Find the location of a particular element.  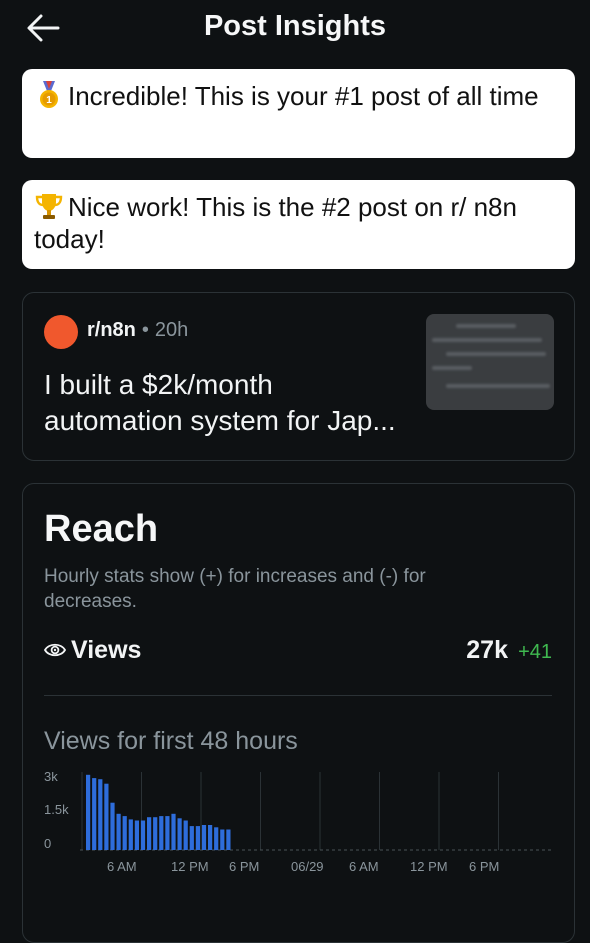

post-thumbnail is located at coordinates (490, 362).